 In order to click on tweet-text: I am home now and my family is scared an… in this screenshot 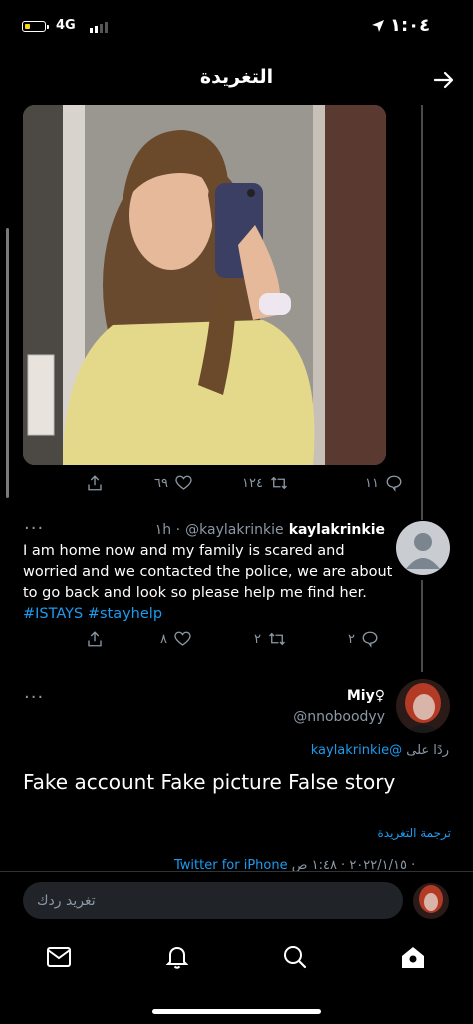, I will do `click(208, 583)`.